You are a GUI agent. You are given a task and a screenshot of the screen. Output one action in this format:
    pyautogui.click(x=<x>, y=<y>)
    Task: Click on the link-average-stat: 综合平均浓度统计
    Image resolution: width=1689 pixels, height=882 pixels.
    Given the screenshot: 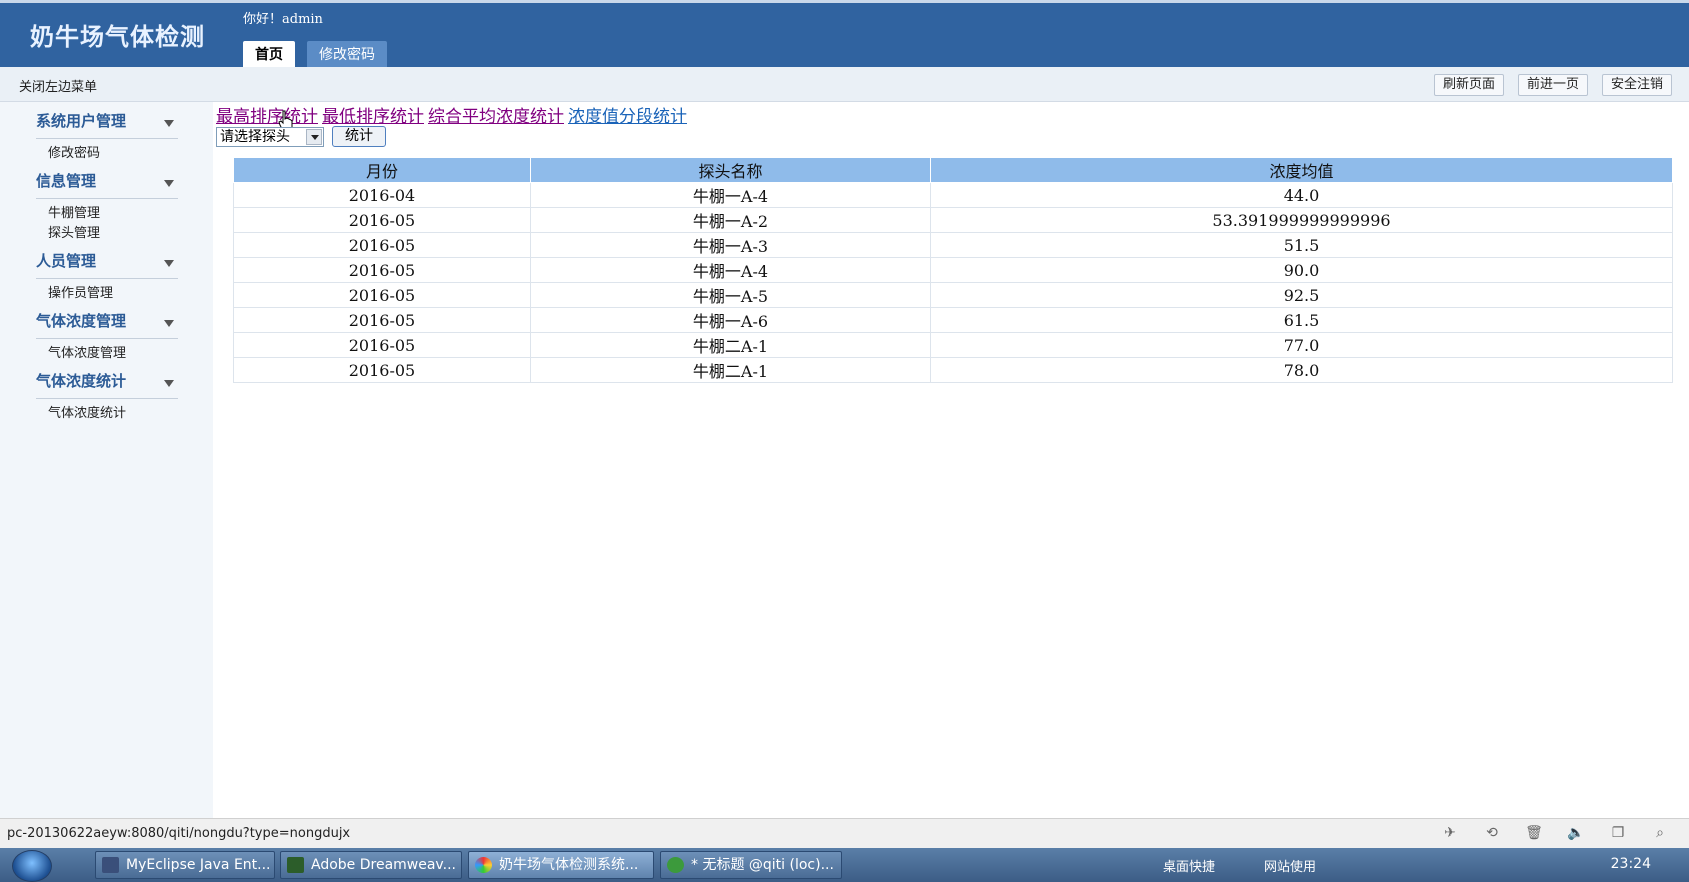 What is the action you would take?
    pyautogui.click(x=496, y=114)
    